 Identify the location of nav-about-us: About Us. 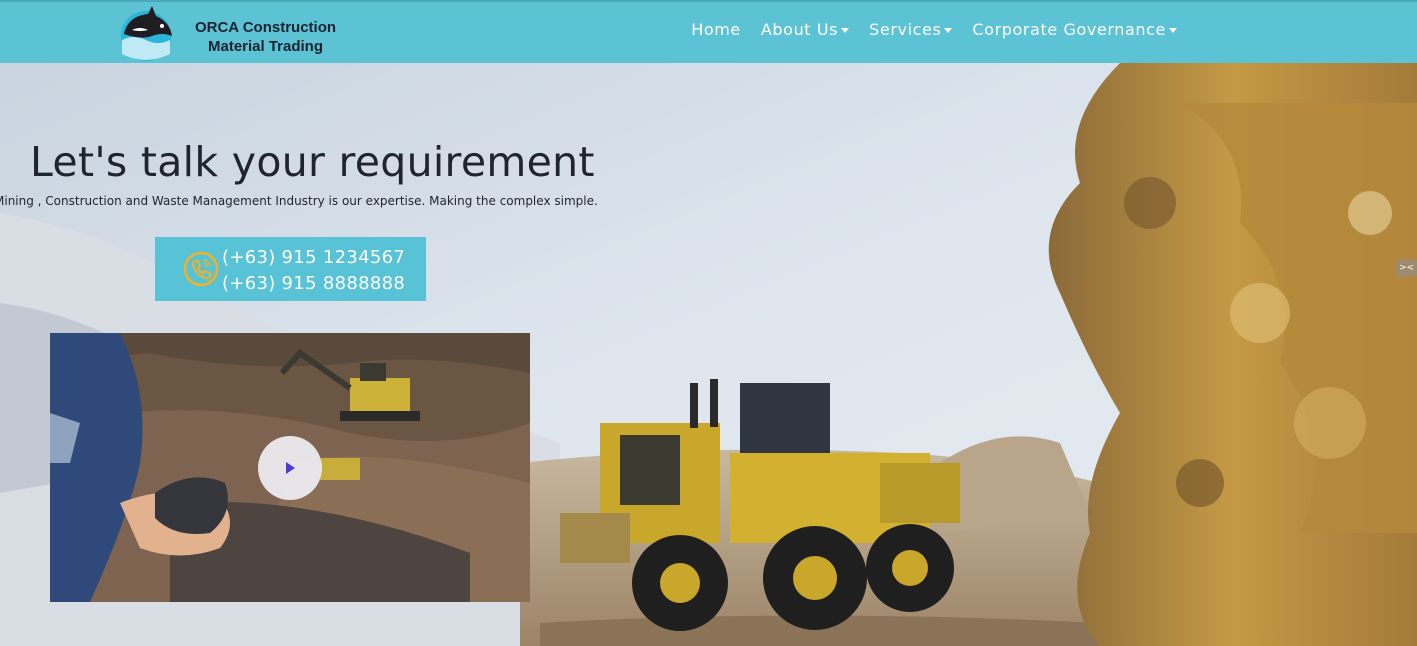
(805, 29).